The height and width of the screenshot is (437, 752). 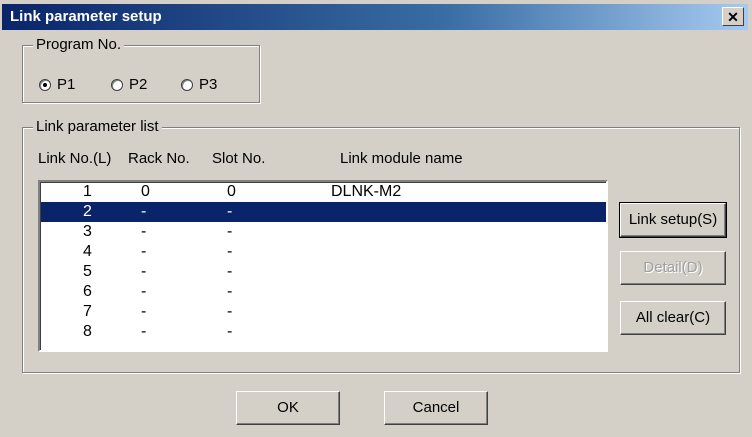 I want to click on radio-p1: P1, so click(x=57, y=84).